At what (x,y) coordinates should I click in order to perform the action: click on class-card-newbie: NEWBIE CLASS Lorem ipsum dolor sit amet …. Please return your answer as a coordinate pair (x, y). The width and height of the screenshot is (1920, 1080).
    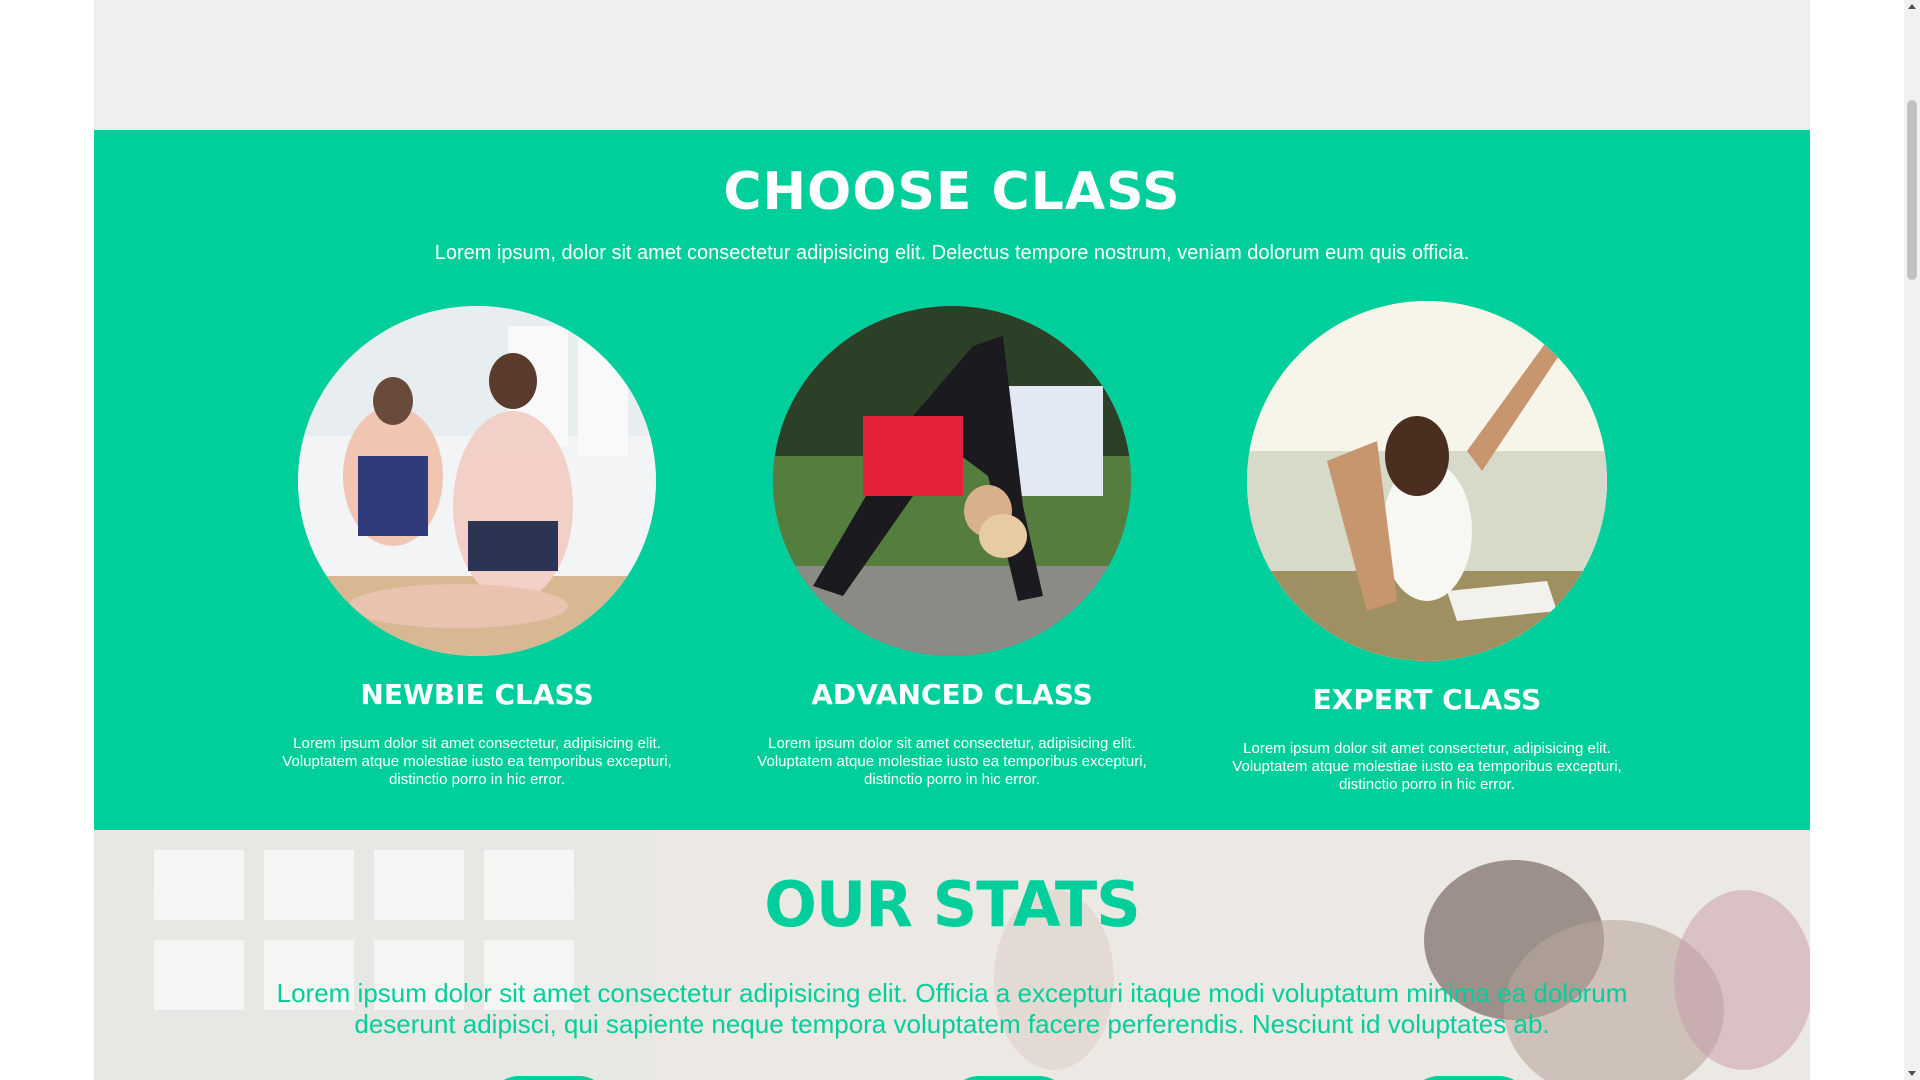
    Looking at the image, I should click on (477, 480).